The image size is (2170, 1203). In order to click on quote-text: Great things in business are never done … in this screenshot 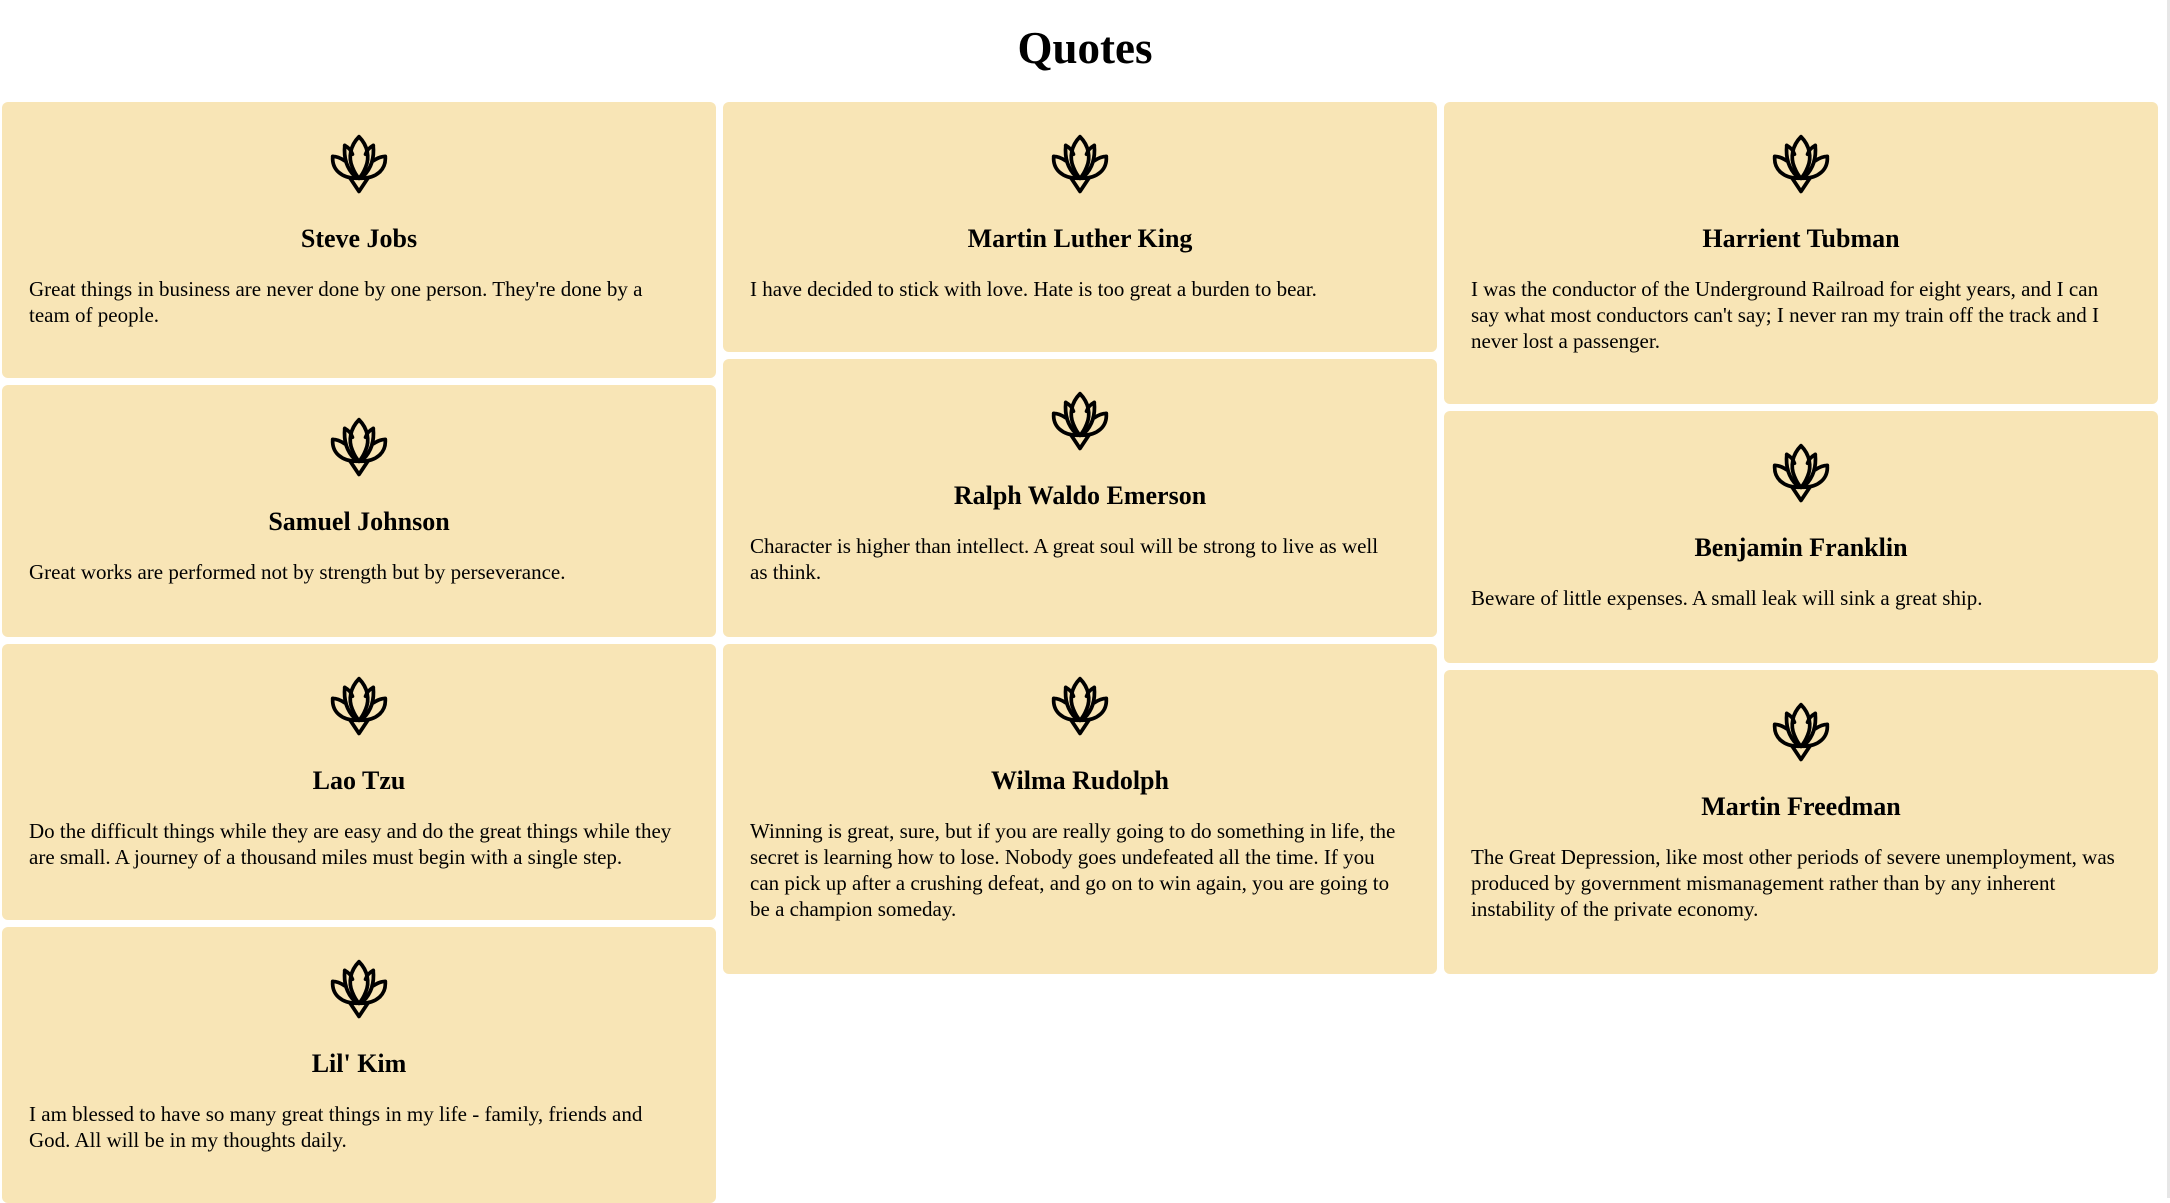, I will do `click(336, 302)`.